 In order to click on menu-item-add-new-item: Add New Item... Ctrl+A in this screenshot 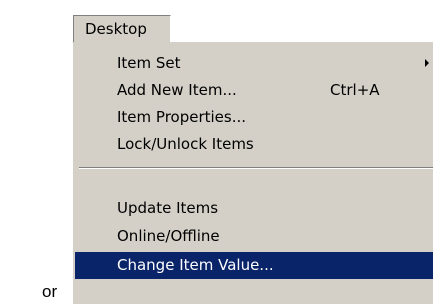, I will do `click(254, 90)`.